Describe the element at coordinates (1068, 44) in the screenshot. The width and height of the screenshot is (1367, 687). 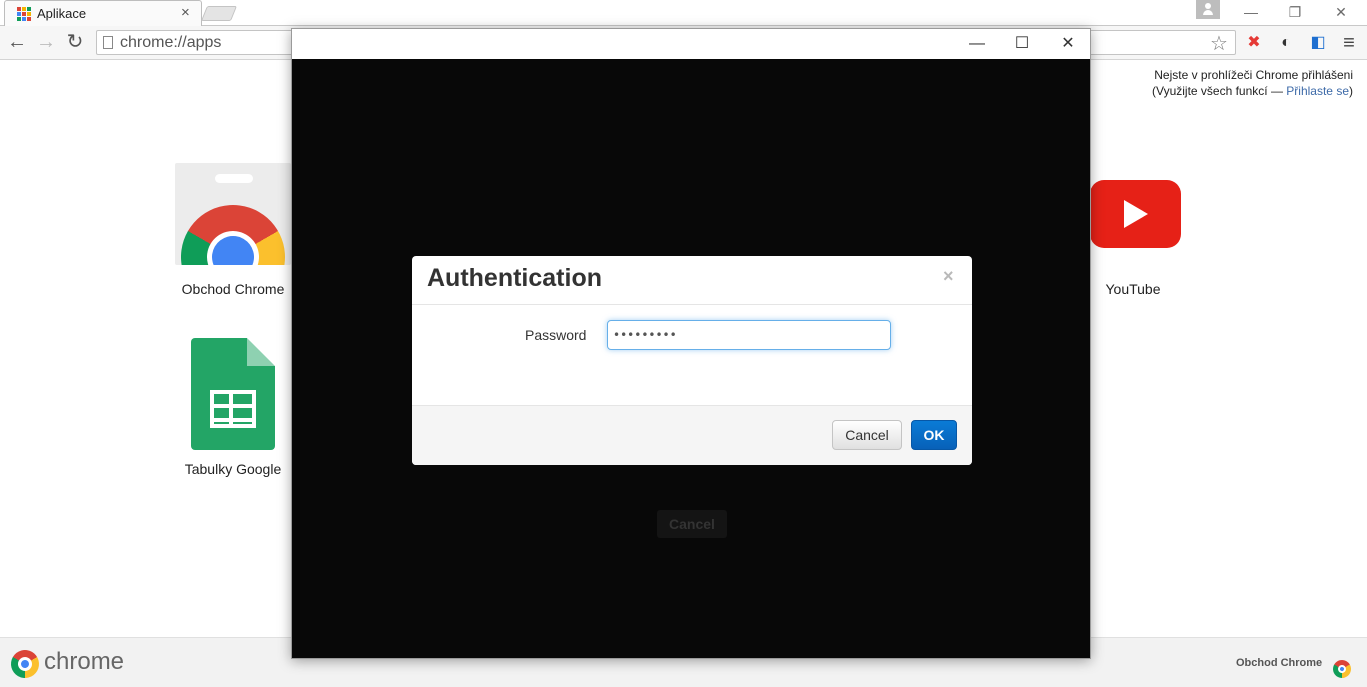
I see `popup-close-button: ✕` at that location.